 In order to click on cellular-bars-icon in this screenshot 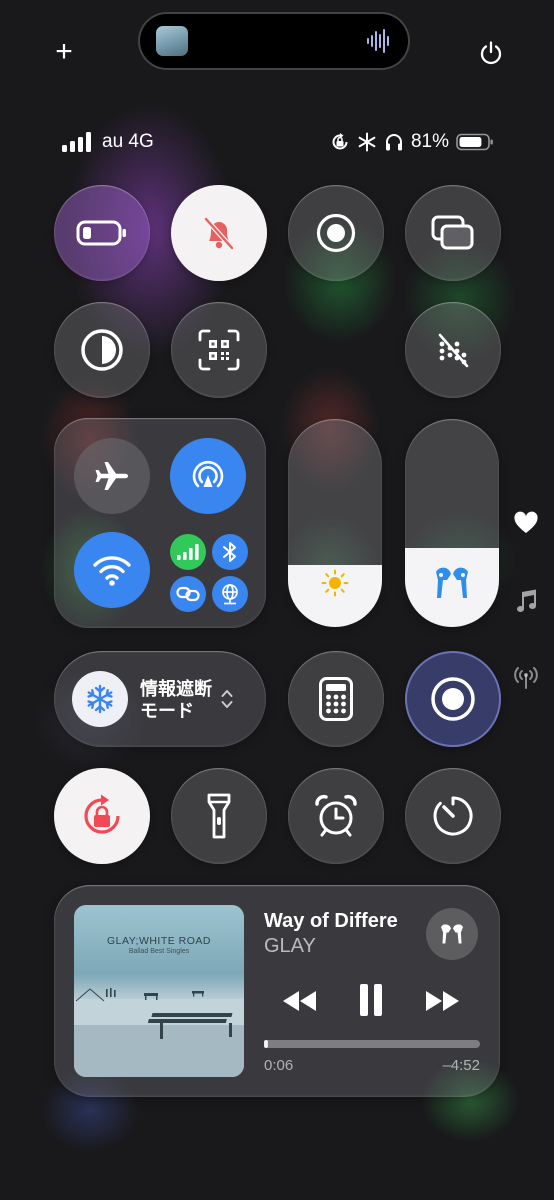, I will do `click(188, 552)`.